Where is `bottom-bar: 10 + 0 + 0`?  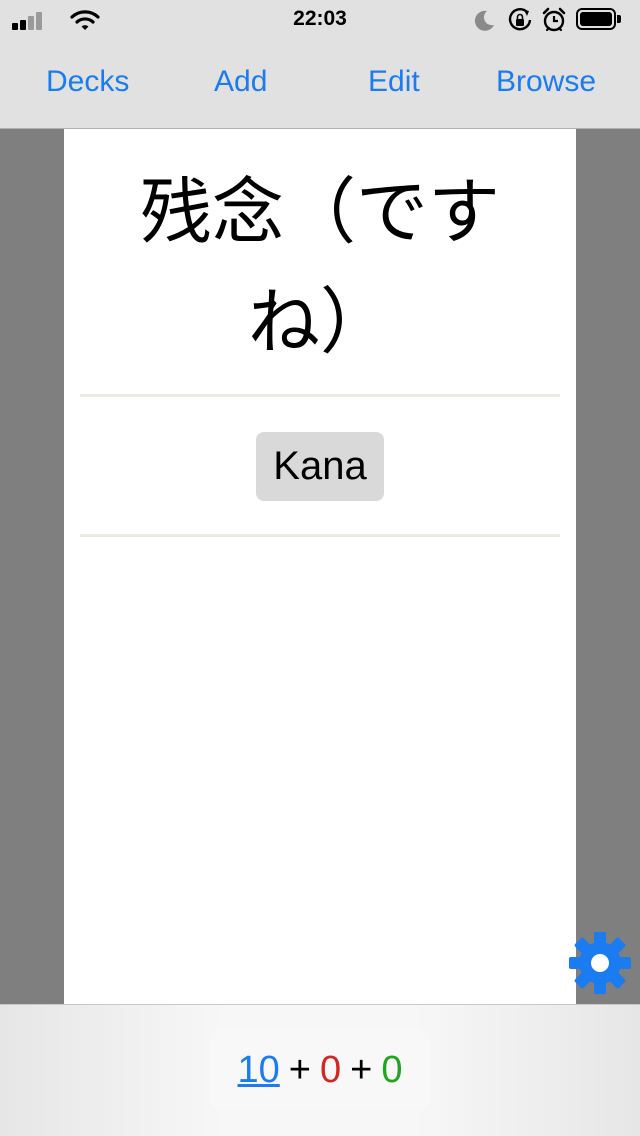
bottom-bar: 10 + 0 + 0 is located at coordinates (320, 1070).